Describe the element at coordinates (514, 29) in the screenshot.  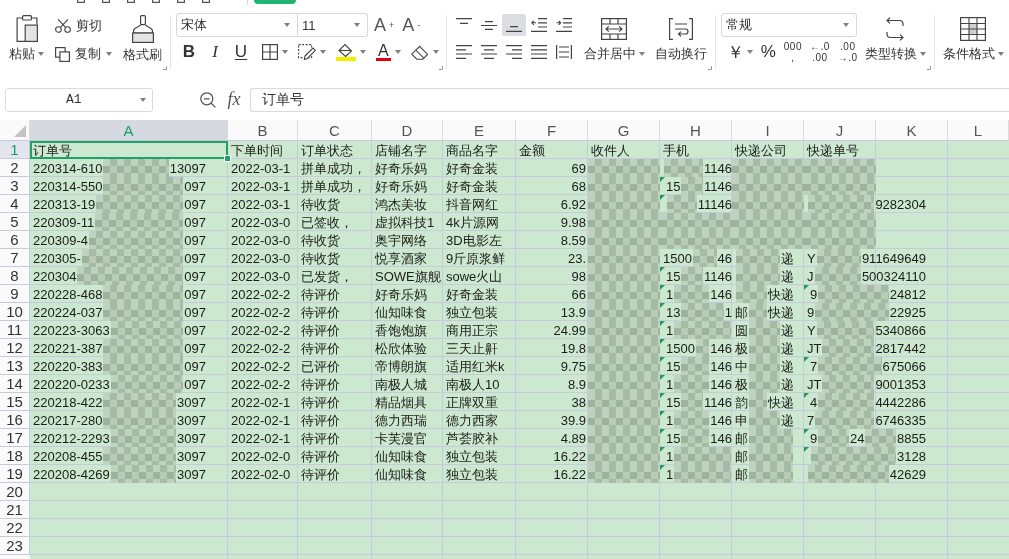
I see `align-bottom-icon` at that location.